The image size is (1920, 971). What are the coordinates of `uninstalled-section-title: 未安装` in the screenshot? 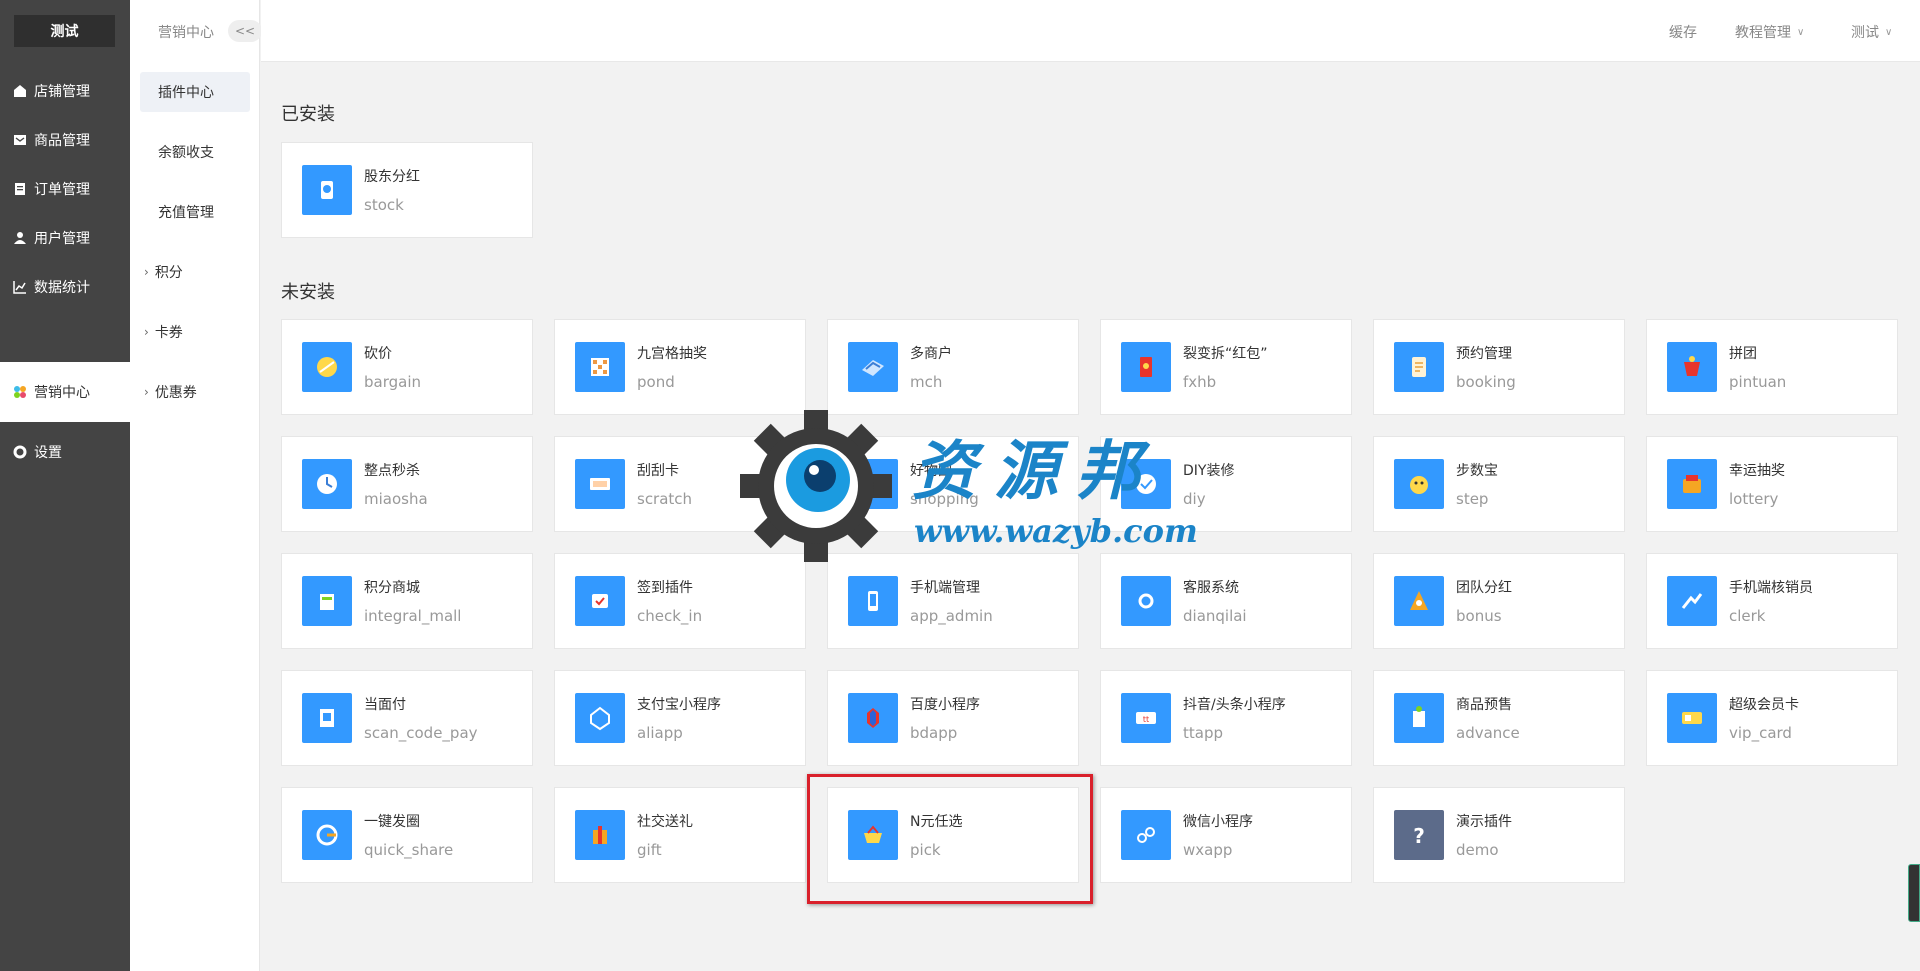 It's located at (308, 292).